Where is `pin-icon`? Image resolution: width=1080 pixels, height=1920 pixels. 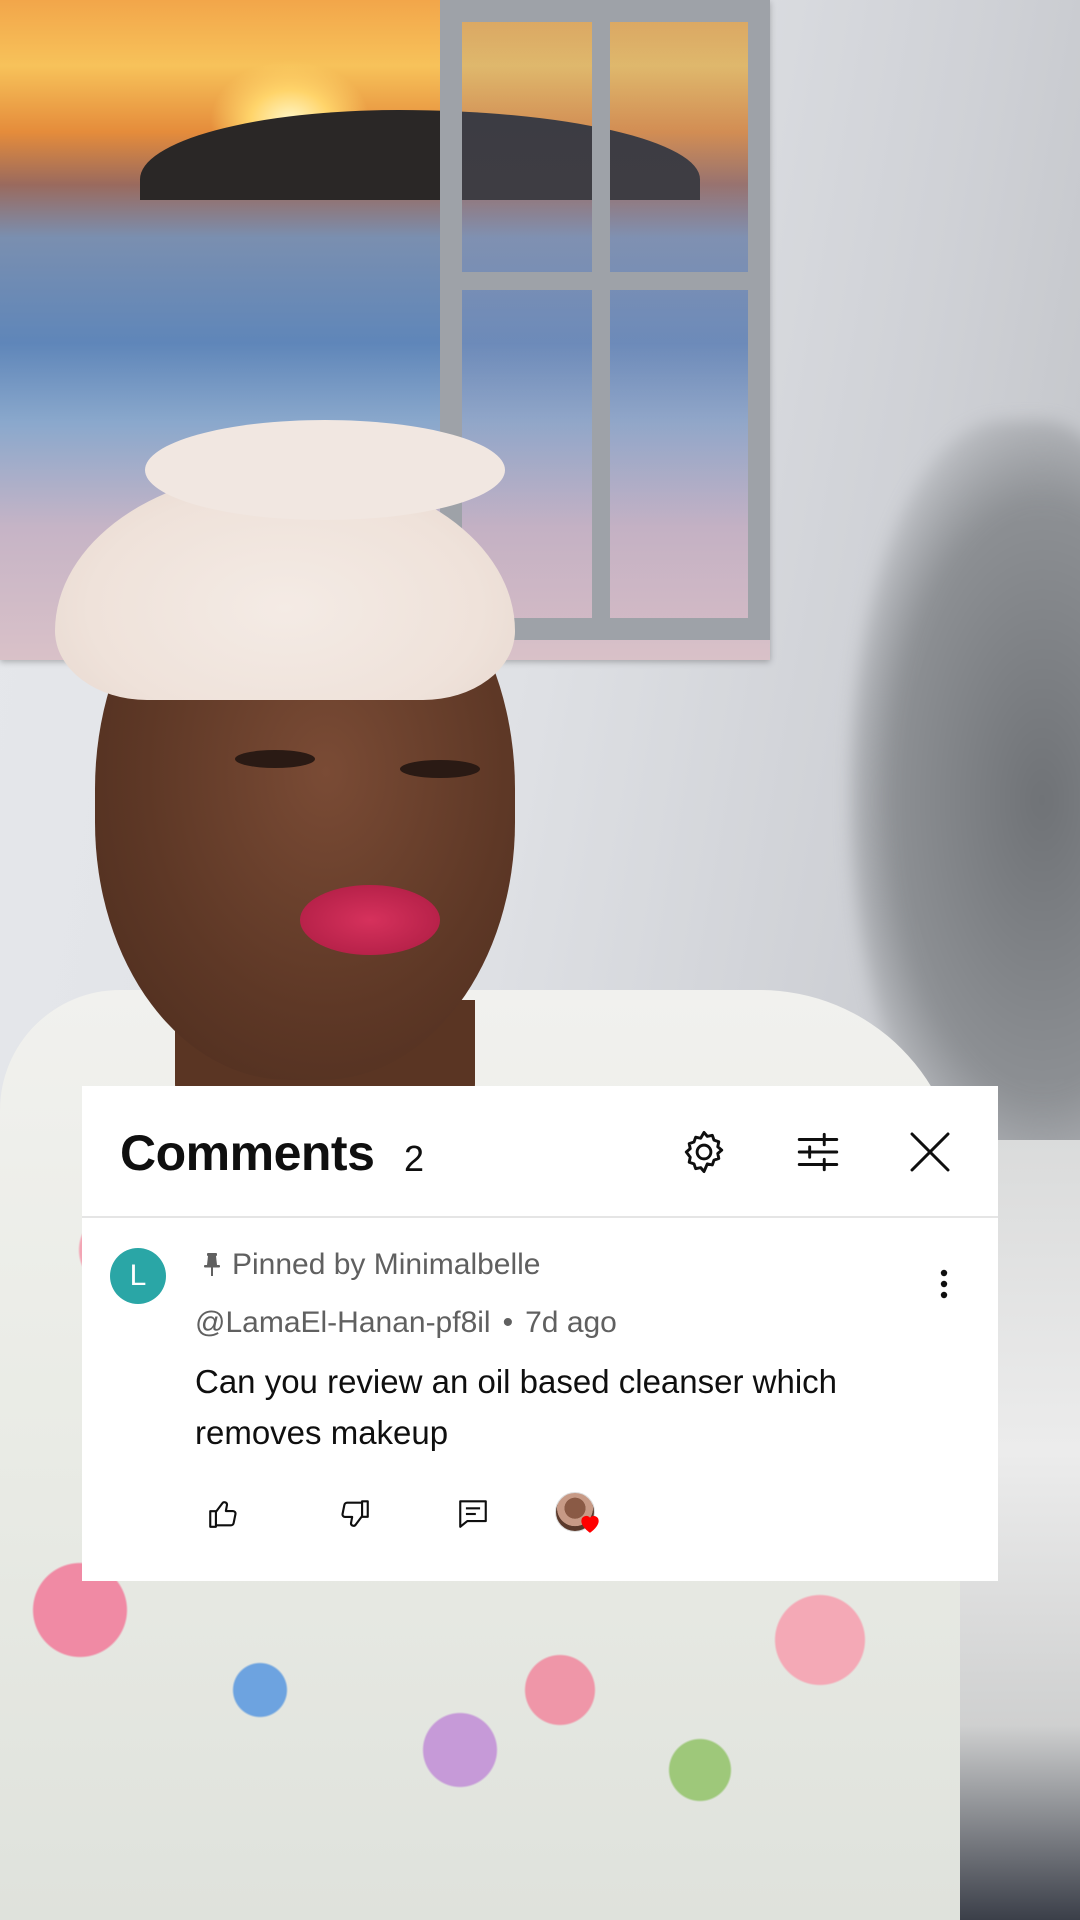
pin-icon is located at coordinates (212, 1264).